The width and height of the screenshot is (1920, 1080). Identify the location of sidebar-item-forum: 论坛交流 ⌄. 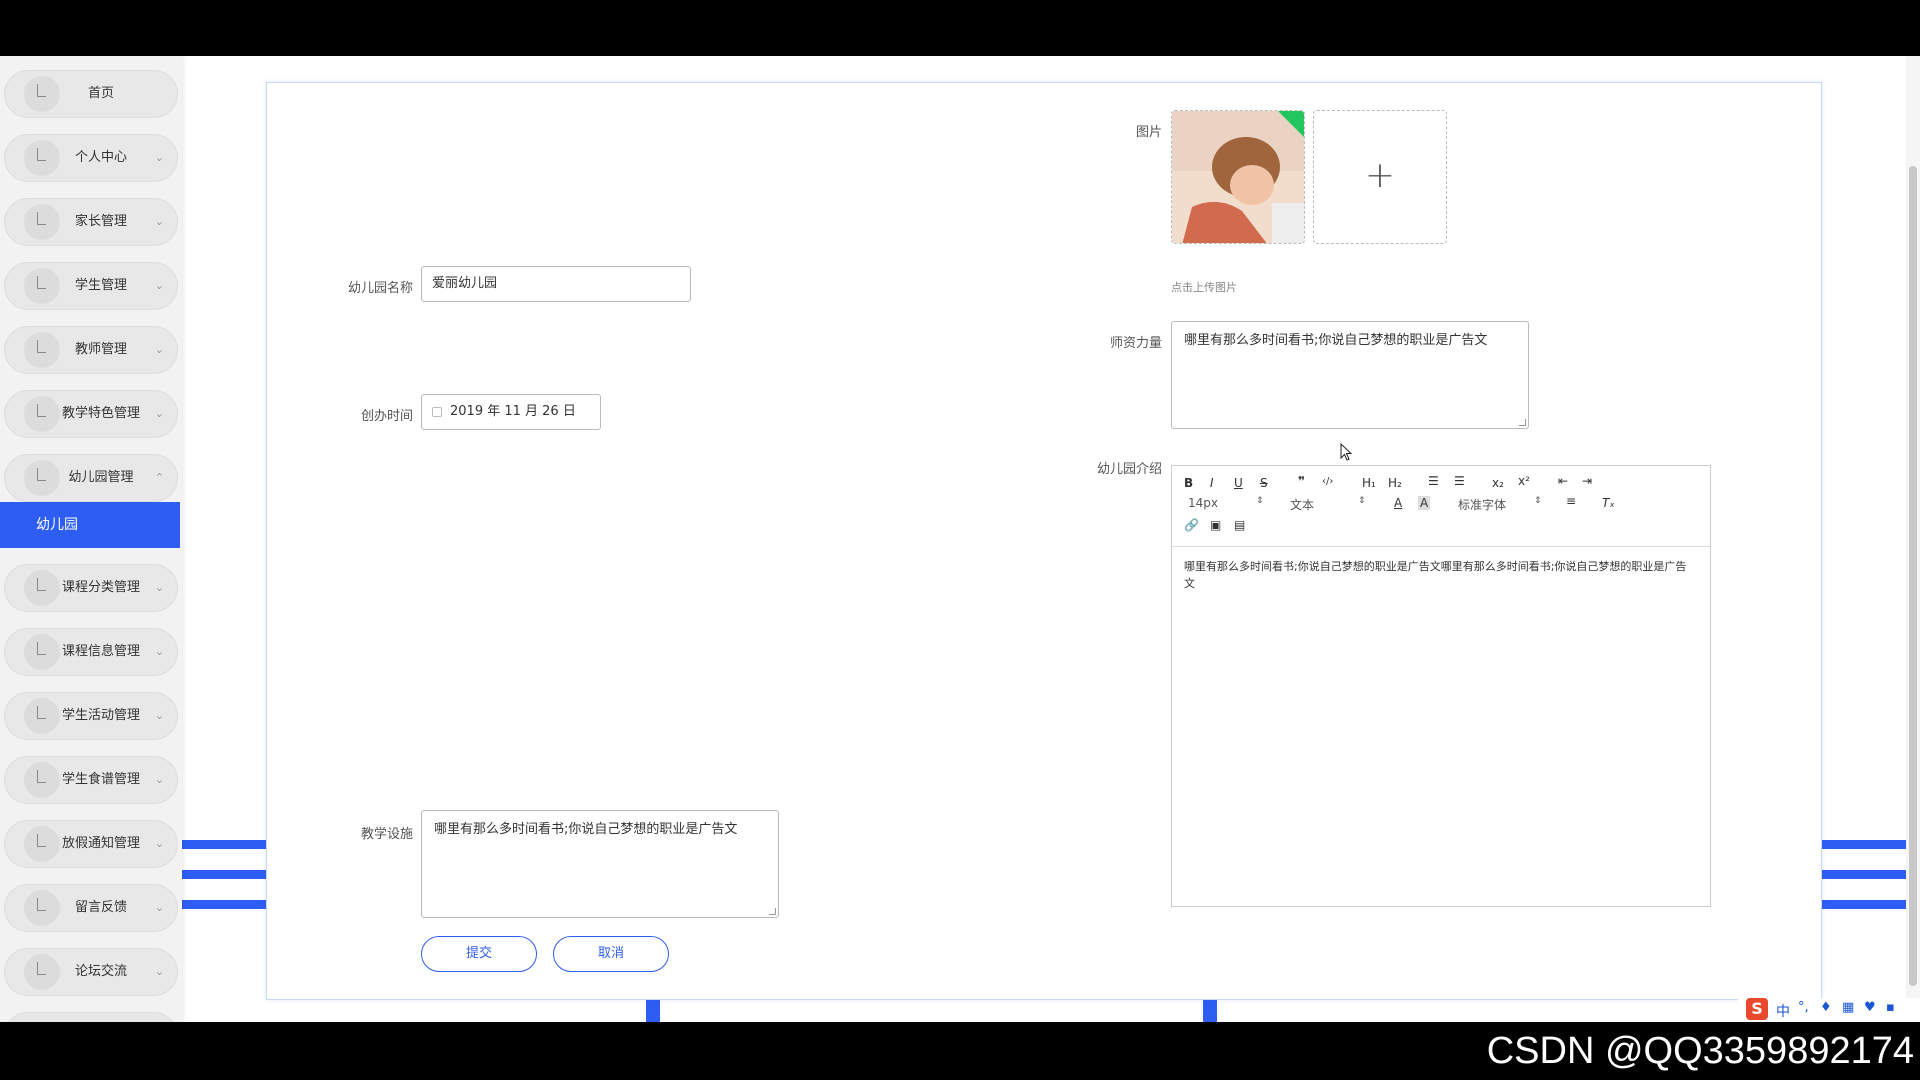
(91, 972).